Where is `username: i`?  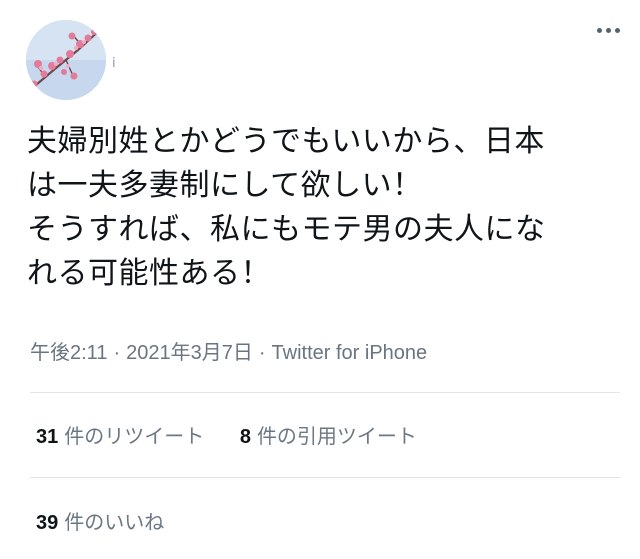 username: i is located at coordinates (114, 64).